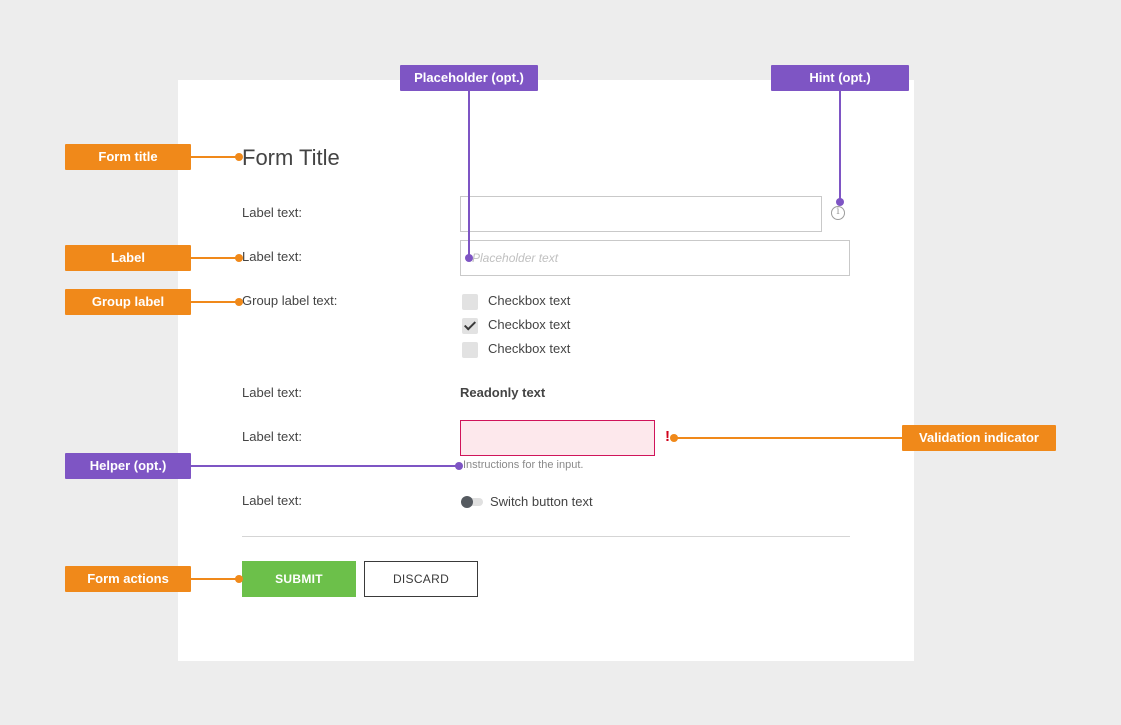 The width and height of the screenshot is (1121, 725). Describe the element at coordinates (128, 466) in the screenshot. I see `annotation-helper: Helper (opt.)` at that location.